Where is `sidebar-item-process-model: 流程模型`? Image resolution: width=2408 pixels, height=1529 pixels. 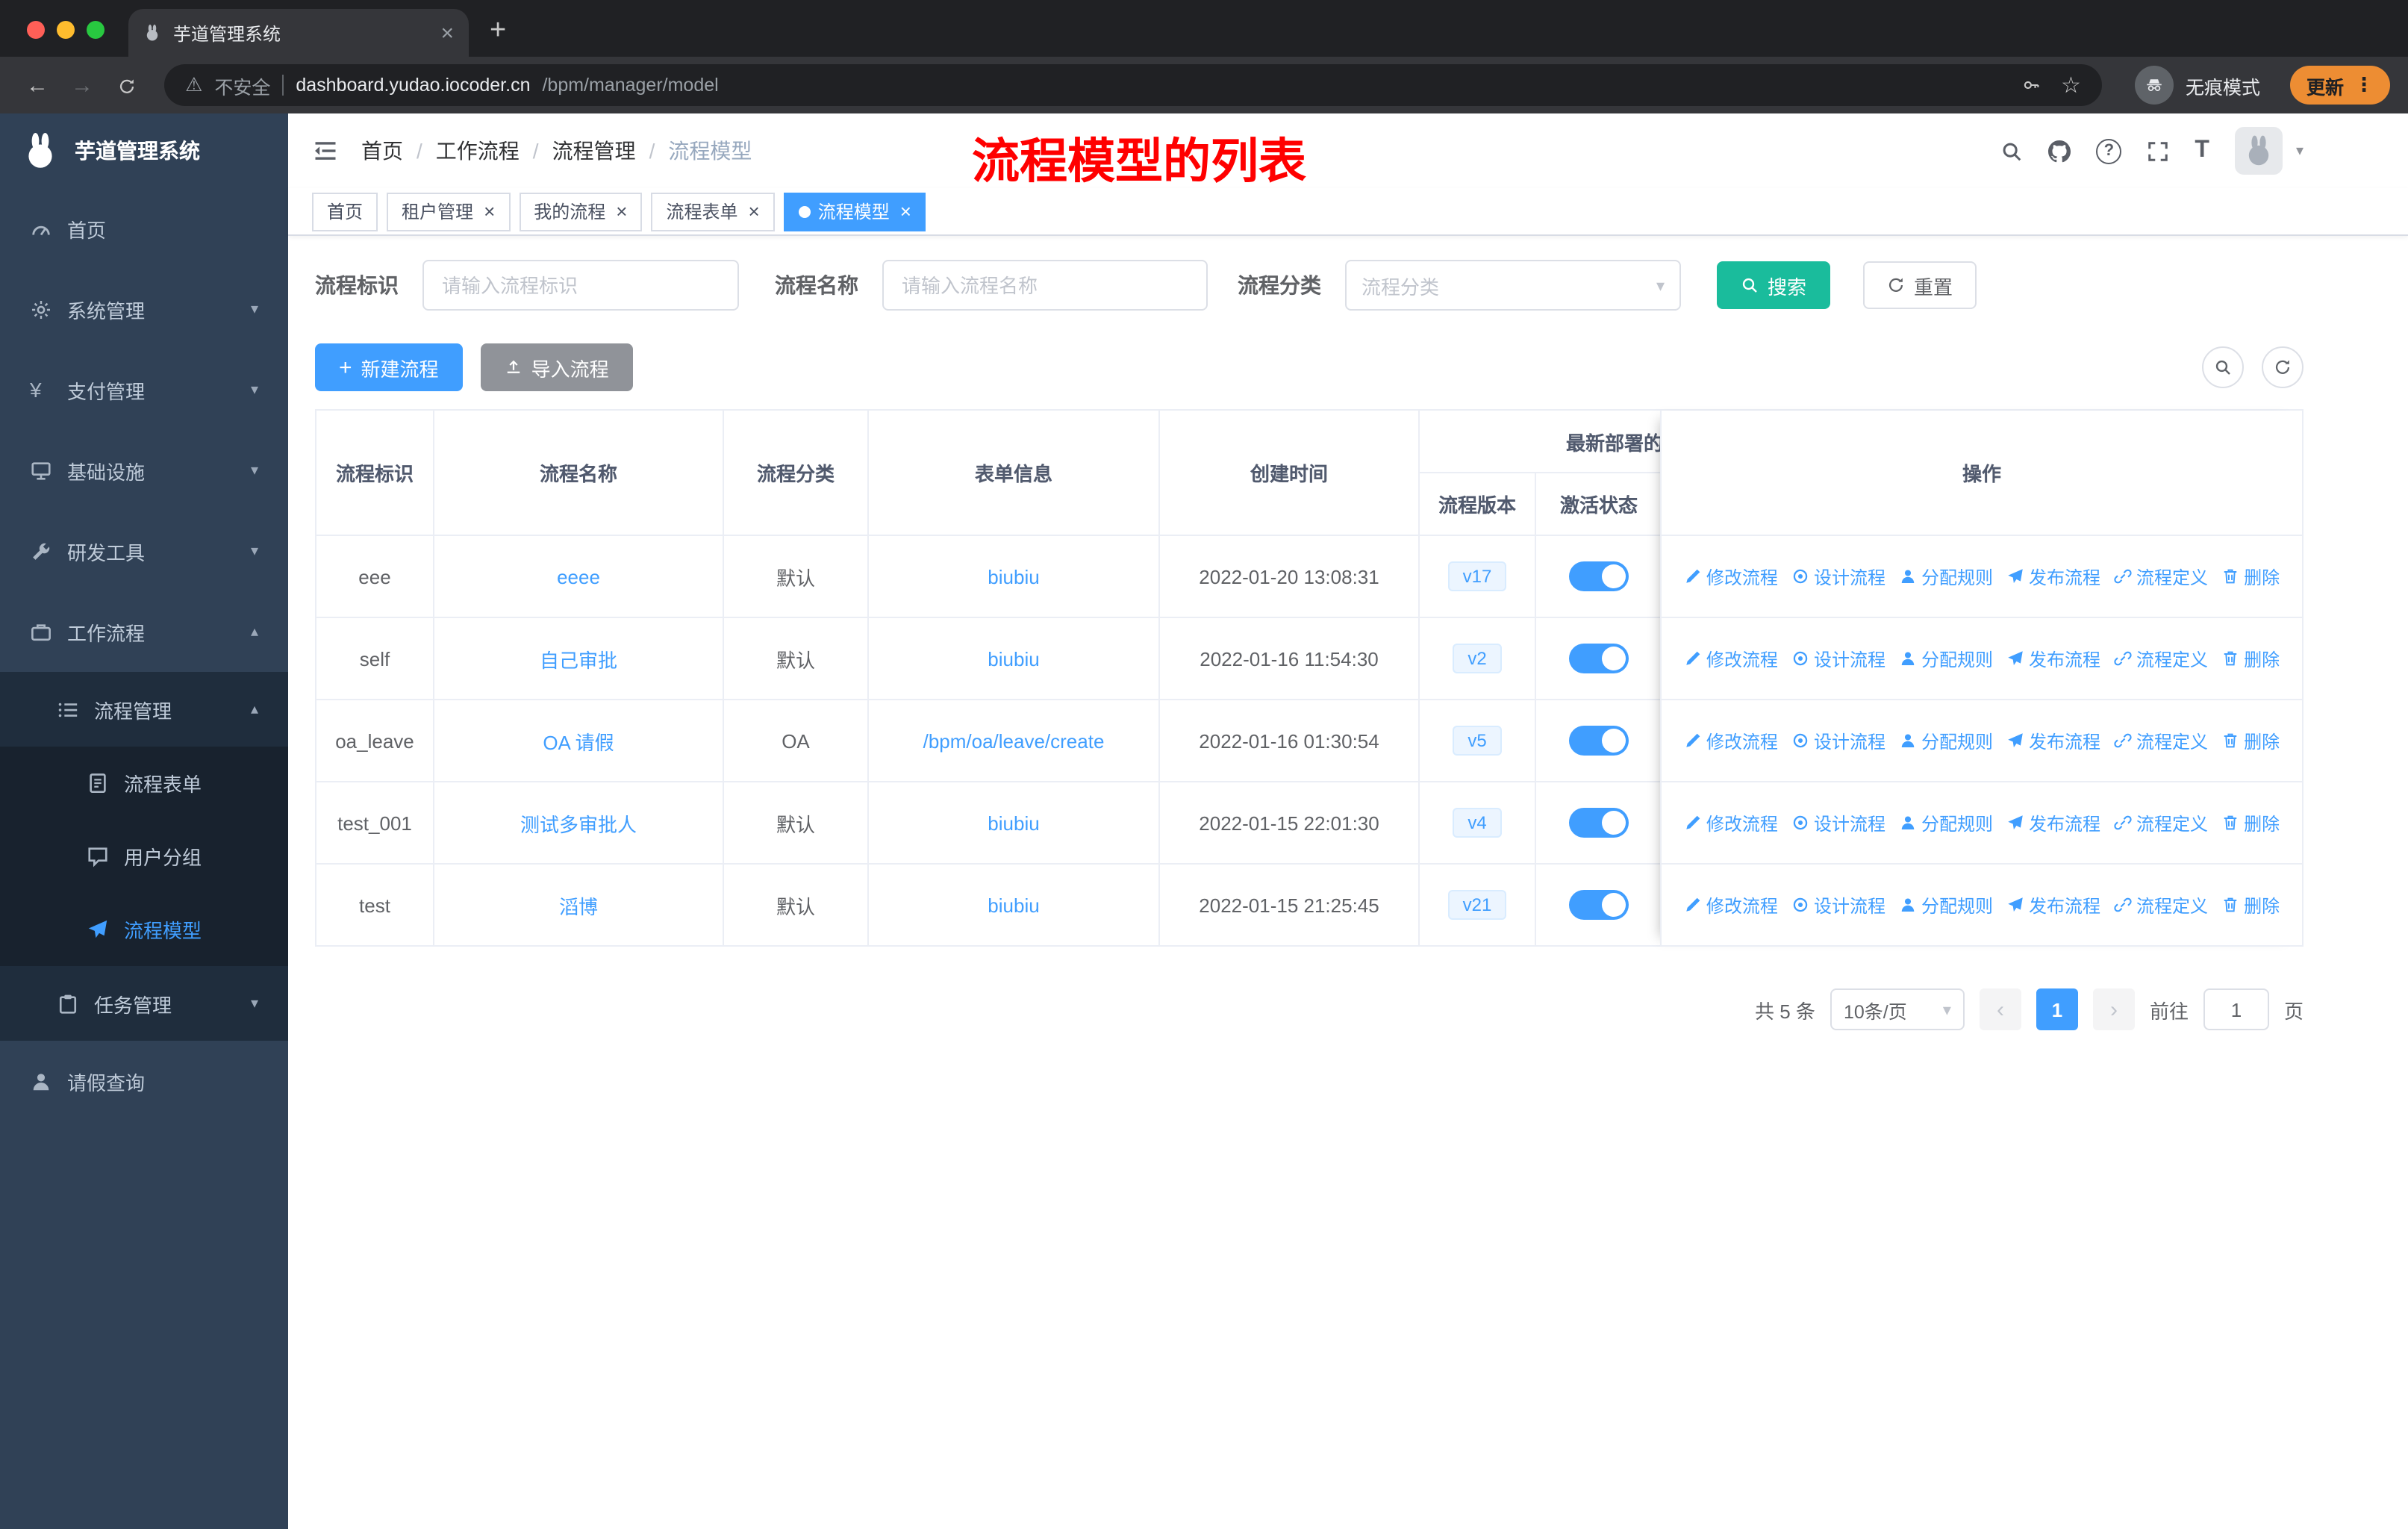
sidebar-item-process-model: 流程模型 is located at coordinates (144, 929).